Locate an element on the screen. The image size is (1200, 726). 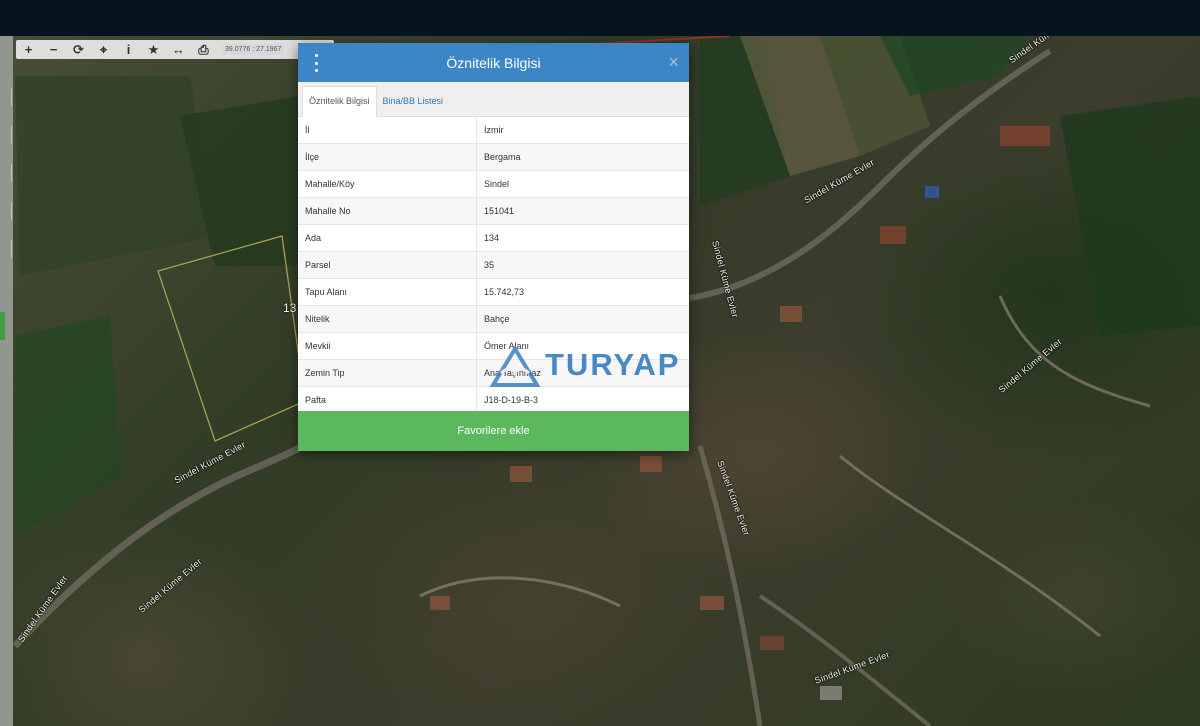
dialog-title: Öznitelik Bilgisi is located at coordinates (493, 62).